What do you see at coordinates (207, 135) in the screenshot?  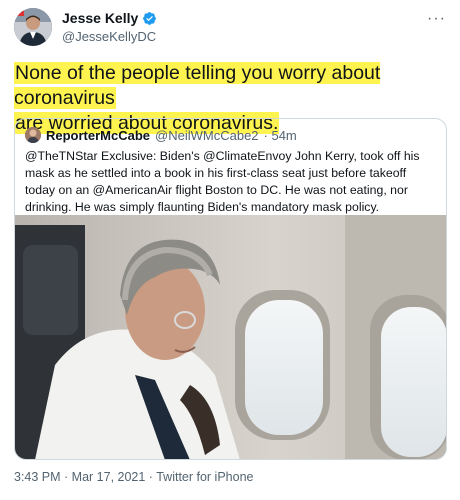 I see `quoted-author-handle: @NeilWMcCabe2` at bounding box center [207, 135].